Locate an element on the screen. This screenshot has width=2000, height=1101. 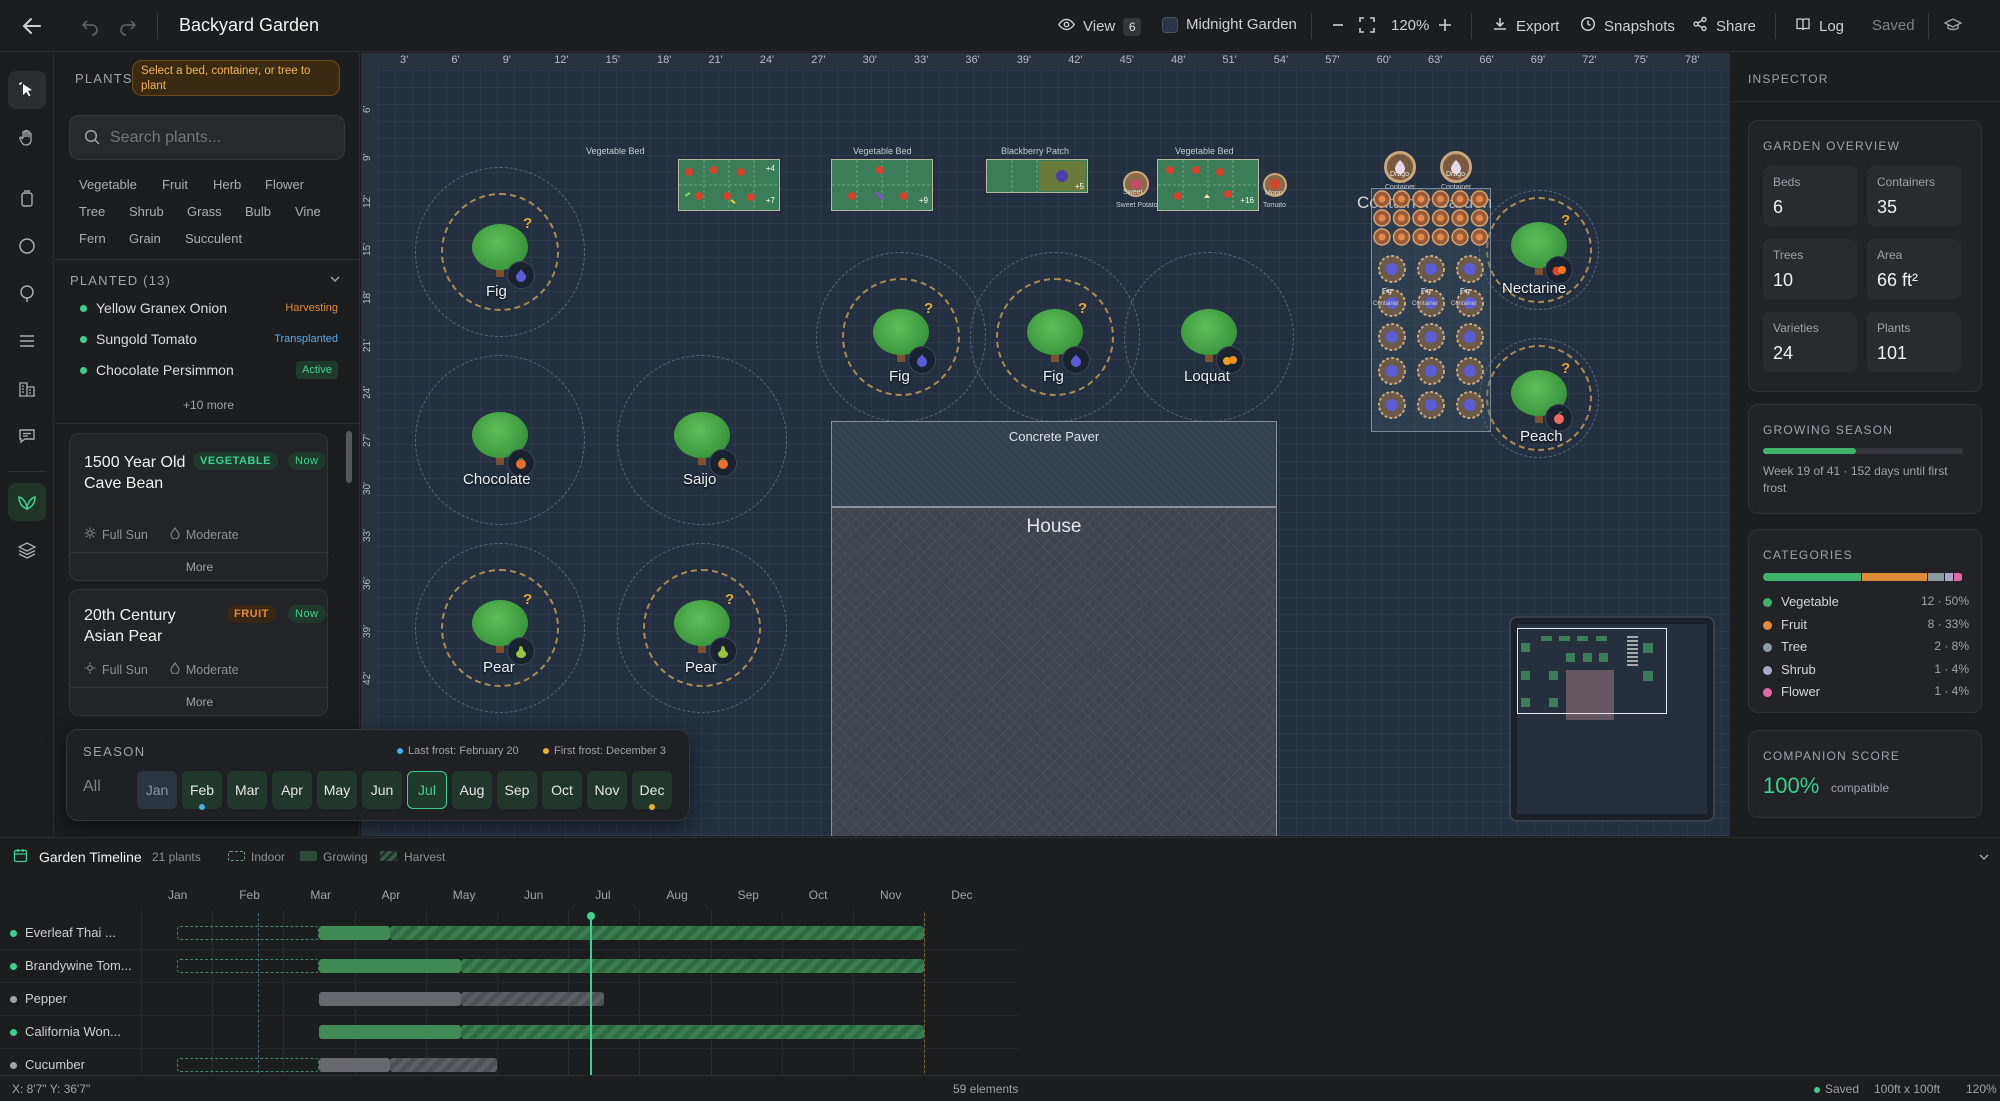
export-button: Export is located at coordinates (1525, 26).